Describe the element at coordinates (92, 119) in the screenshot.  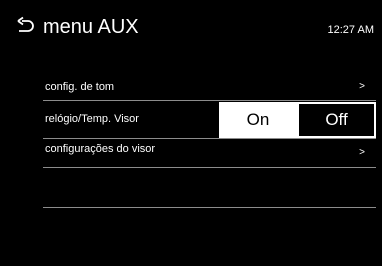
I see `menu-item-label: relógio/Temp. Visor` at that location.